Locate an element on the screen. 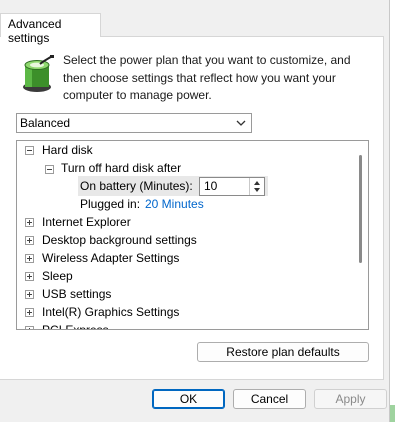 This screenshot has width=395, height=422. on-battery-value: 10 is located at coordinates (210, 186).